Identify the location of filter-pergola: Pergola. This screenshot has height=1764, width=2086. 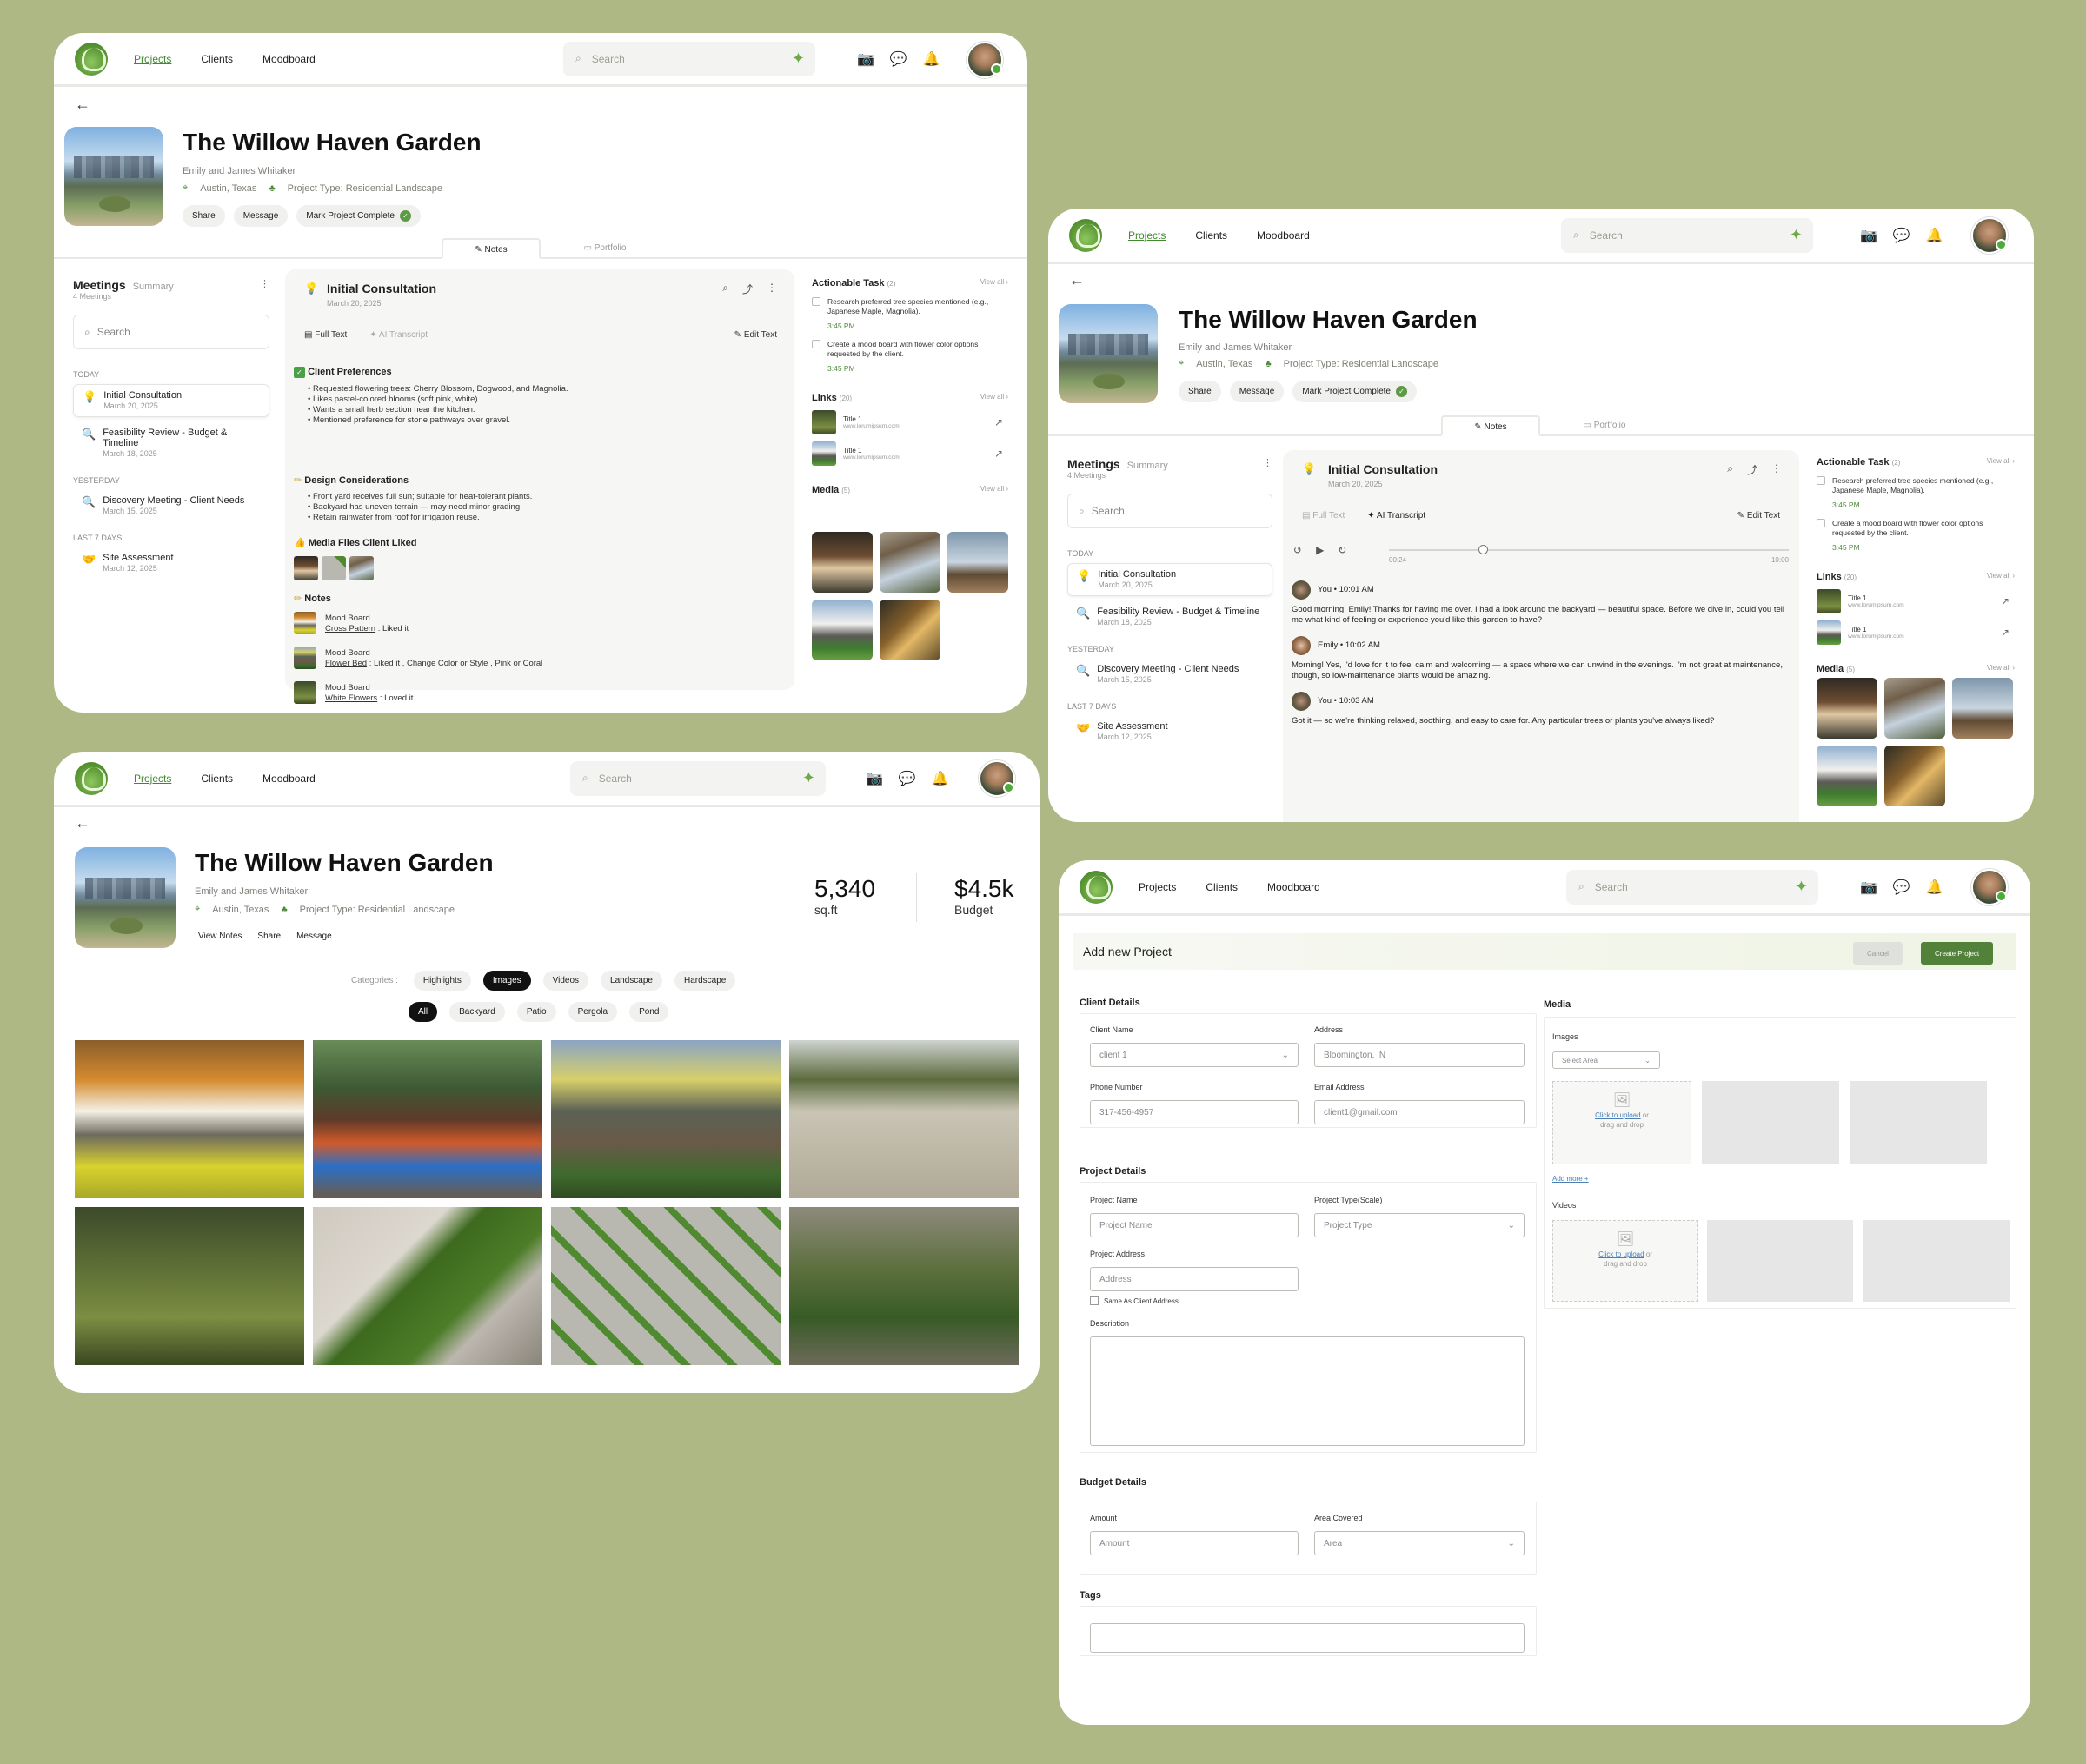
(593, 1012).